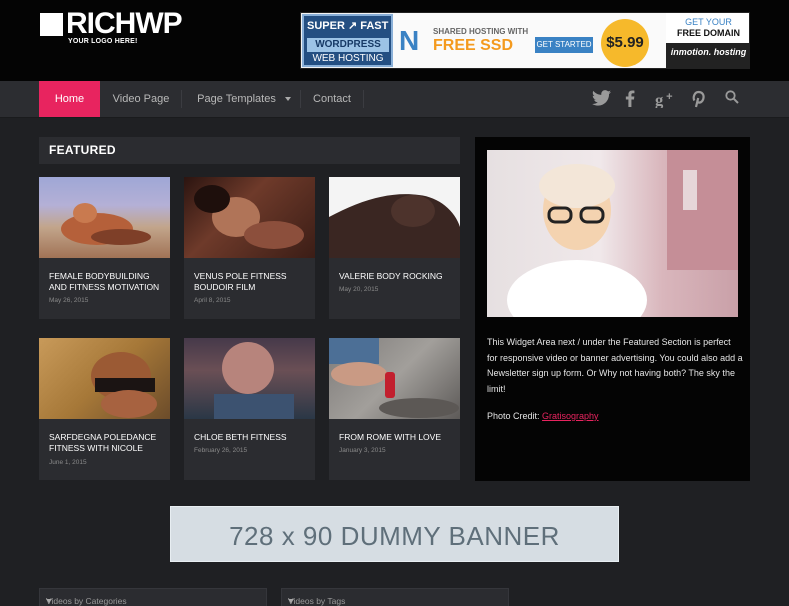 This screenshot has width=789, height=606. Describe the element at coordinates (68, 462) in the screenshot. I see `video-card-date: June 1, 2015` at that location.